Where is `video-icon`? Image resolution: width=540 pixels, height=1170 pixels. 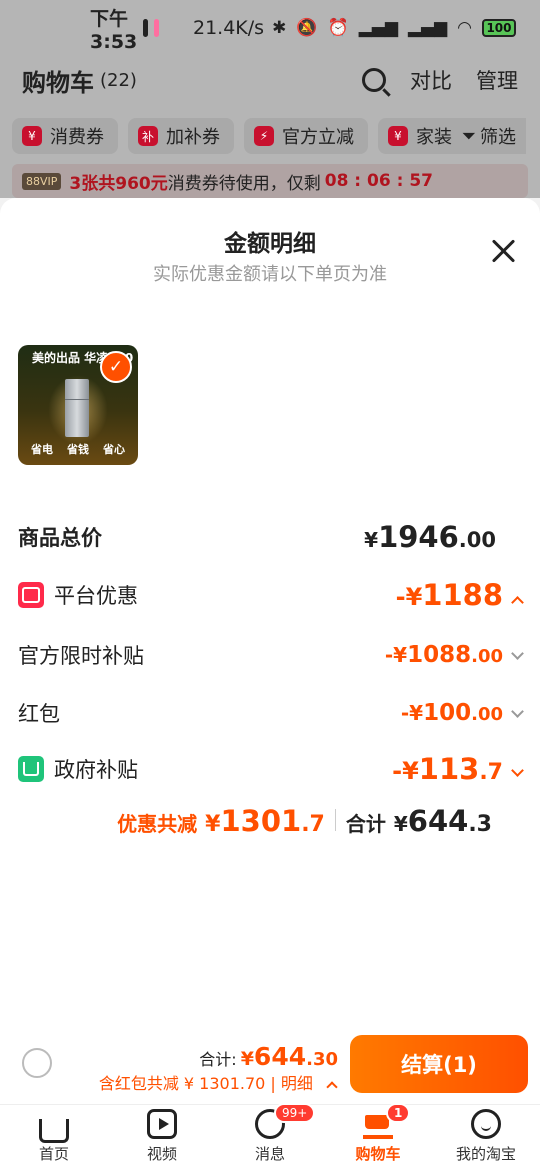
video-icon is located at coordinates (162, 1124).